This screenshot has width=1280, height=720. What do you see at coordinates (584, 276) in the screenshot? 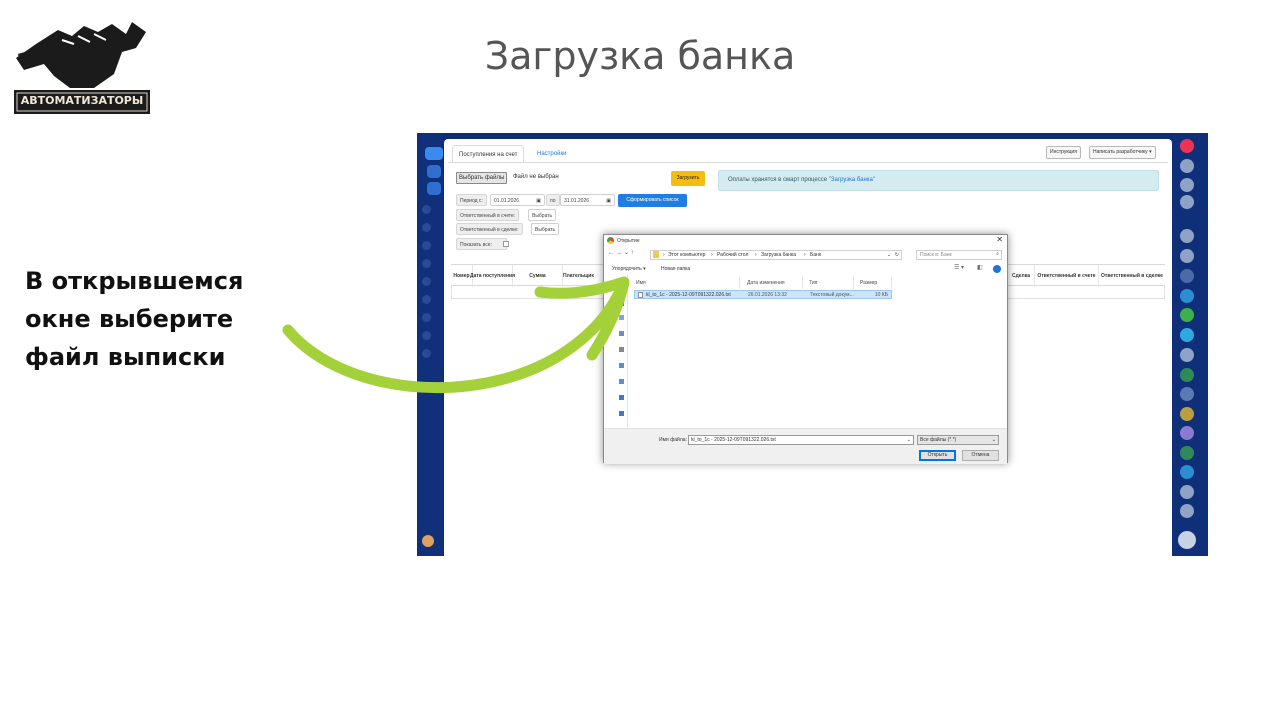
I see `col-payer: Плательщик` at bounding box center [584, 276].